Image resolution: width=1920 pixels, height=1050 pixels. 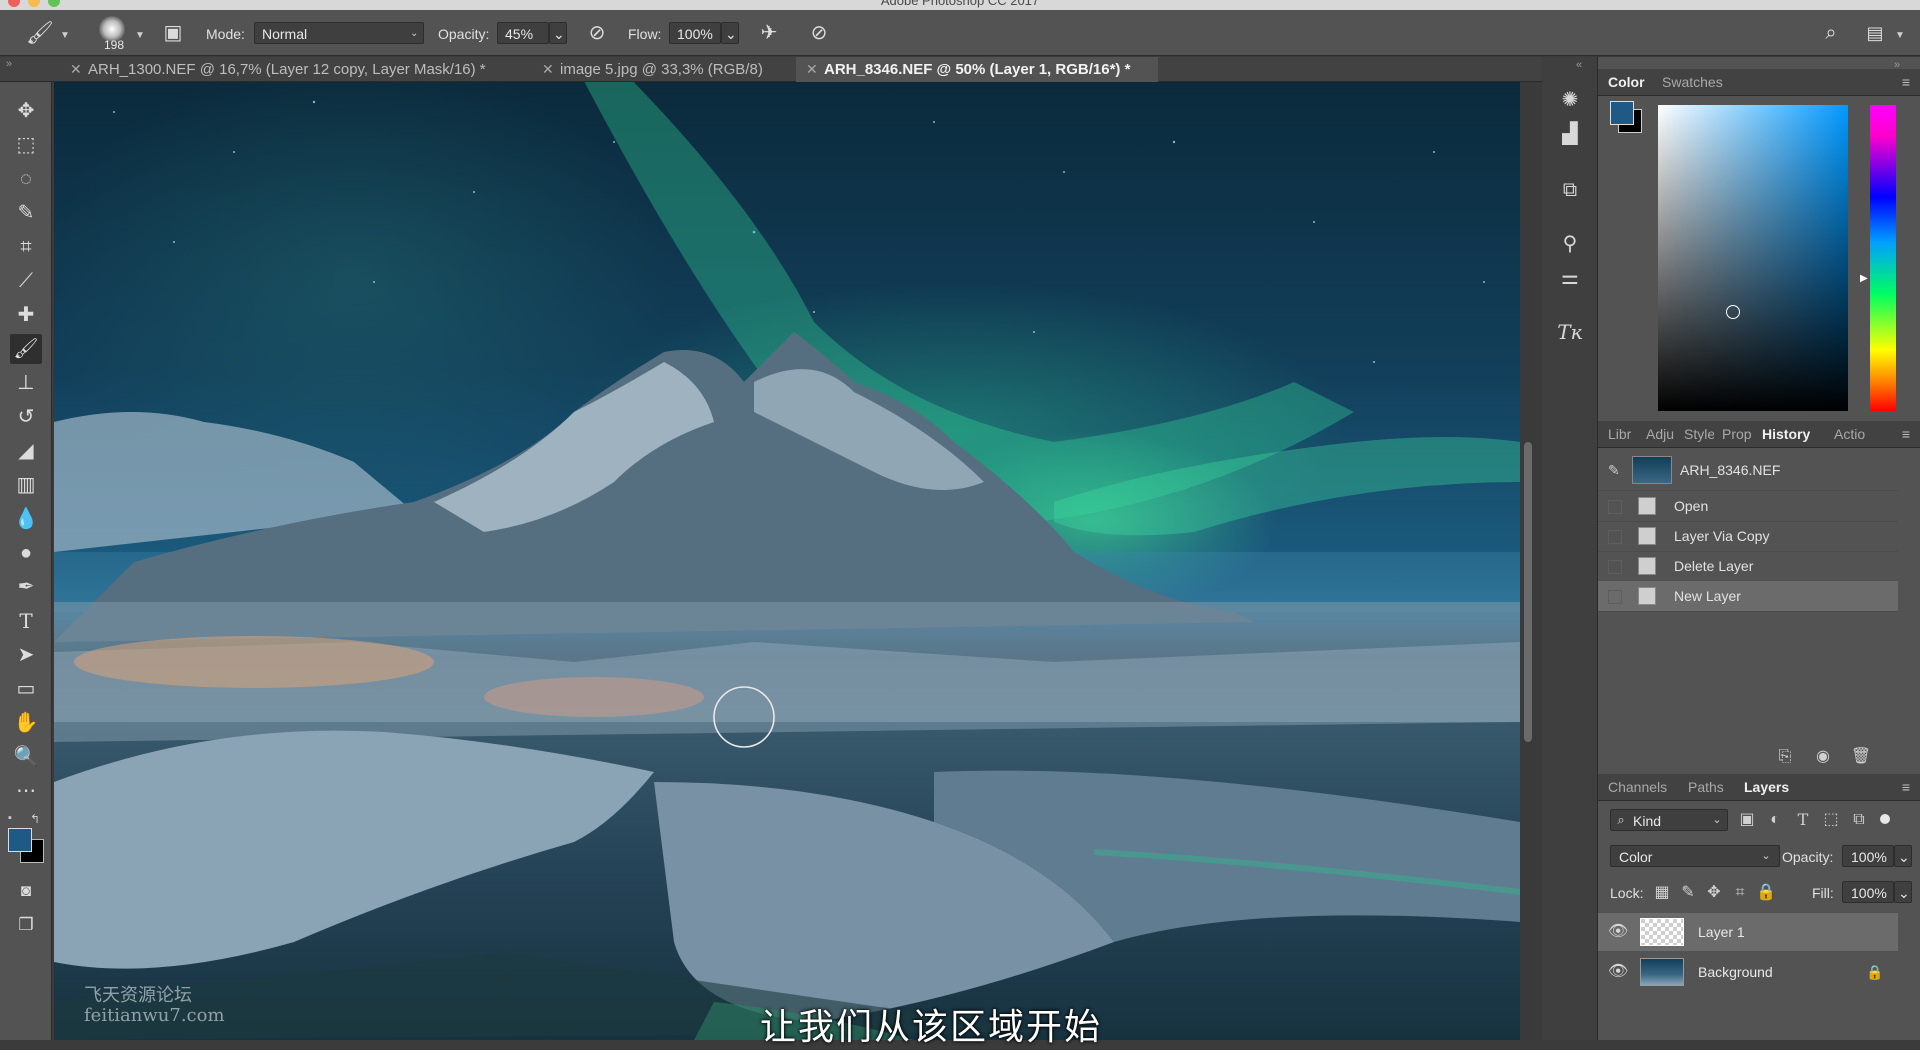 What do you see at coordinates (339, 33) in the screenshot?
I see `mode-select: Normal` at bounding box center [339, 33].